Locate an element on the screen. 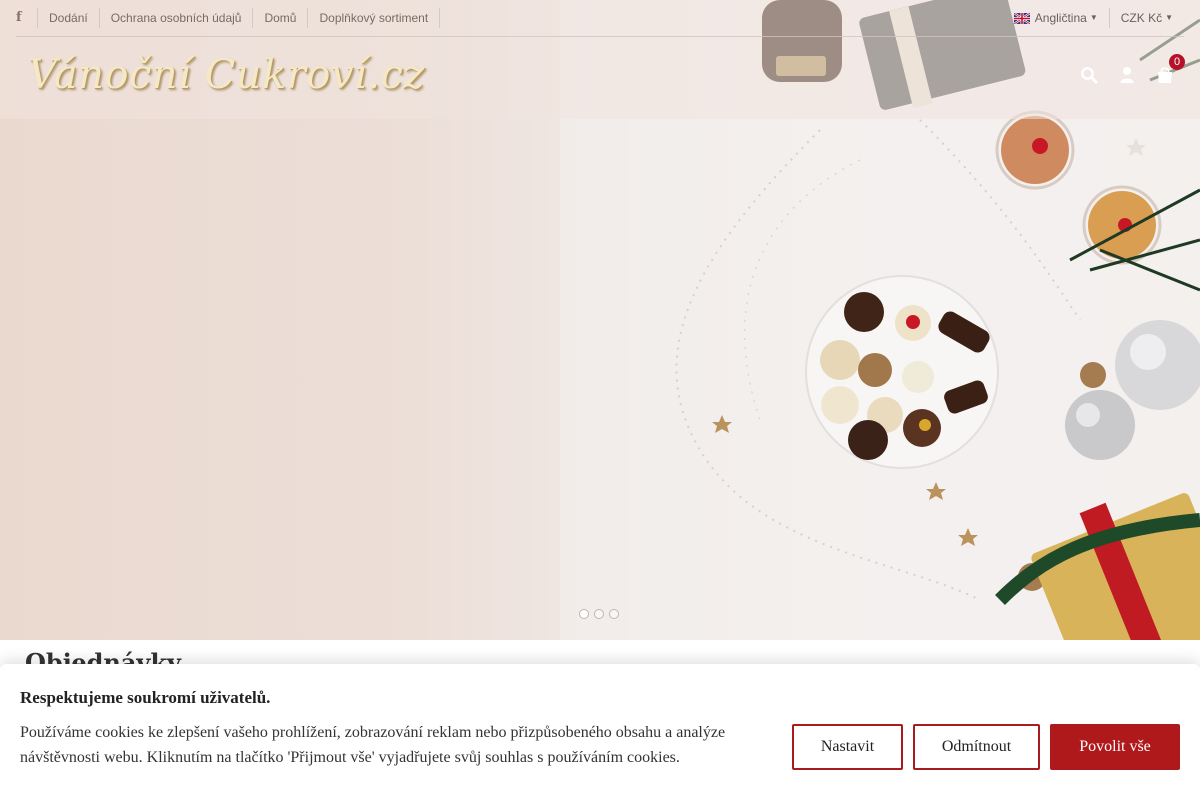  cookie-settings-button: Nastavit is located at coordinates (847, 747).